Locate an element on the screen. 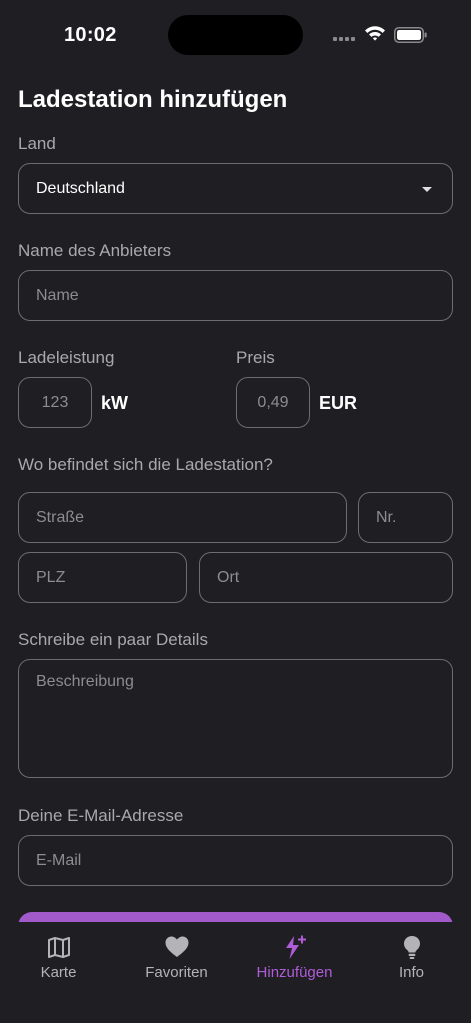  power-input: 123 is located at coordinates (55, 402).